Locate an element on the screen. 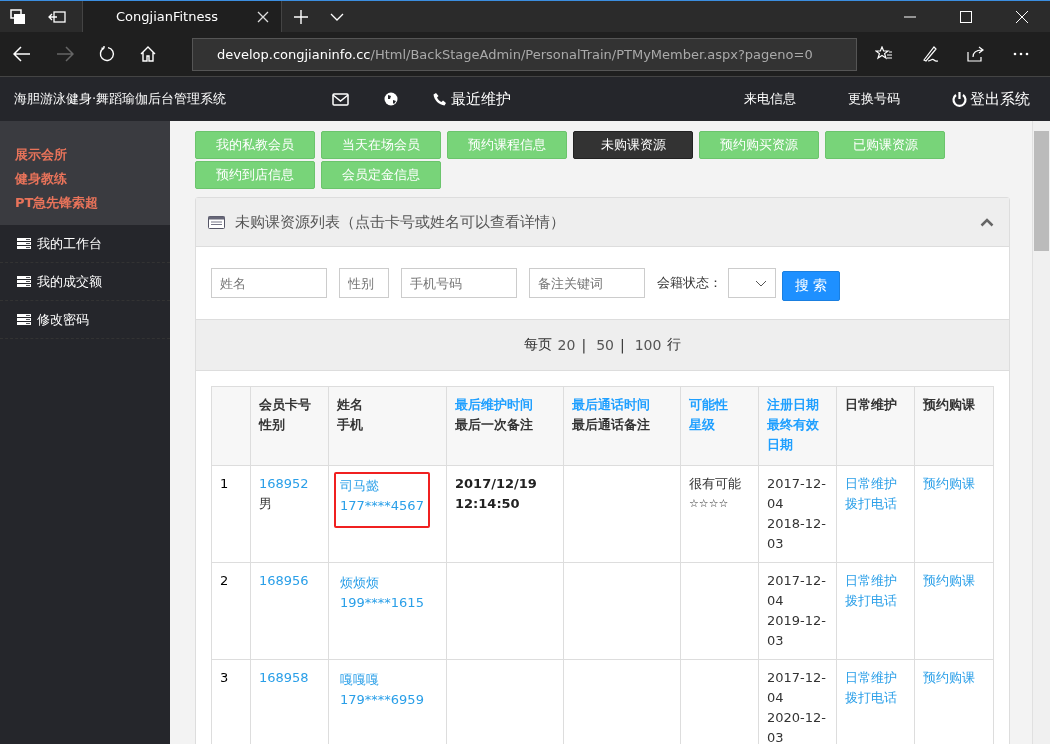  profile-text: 健身教练 is located at coordinates (41, 179).